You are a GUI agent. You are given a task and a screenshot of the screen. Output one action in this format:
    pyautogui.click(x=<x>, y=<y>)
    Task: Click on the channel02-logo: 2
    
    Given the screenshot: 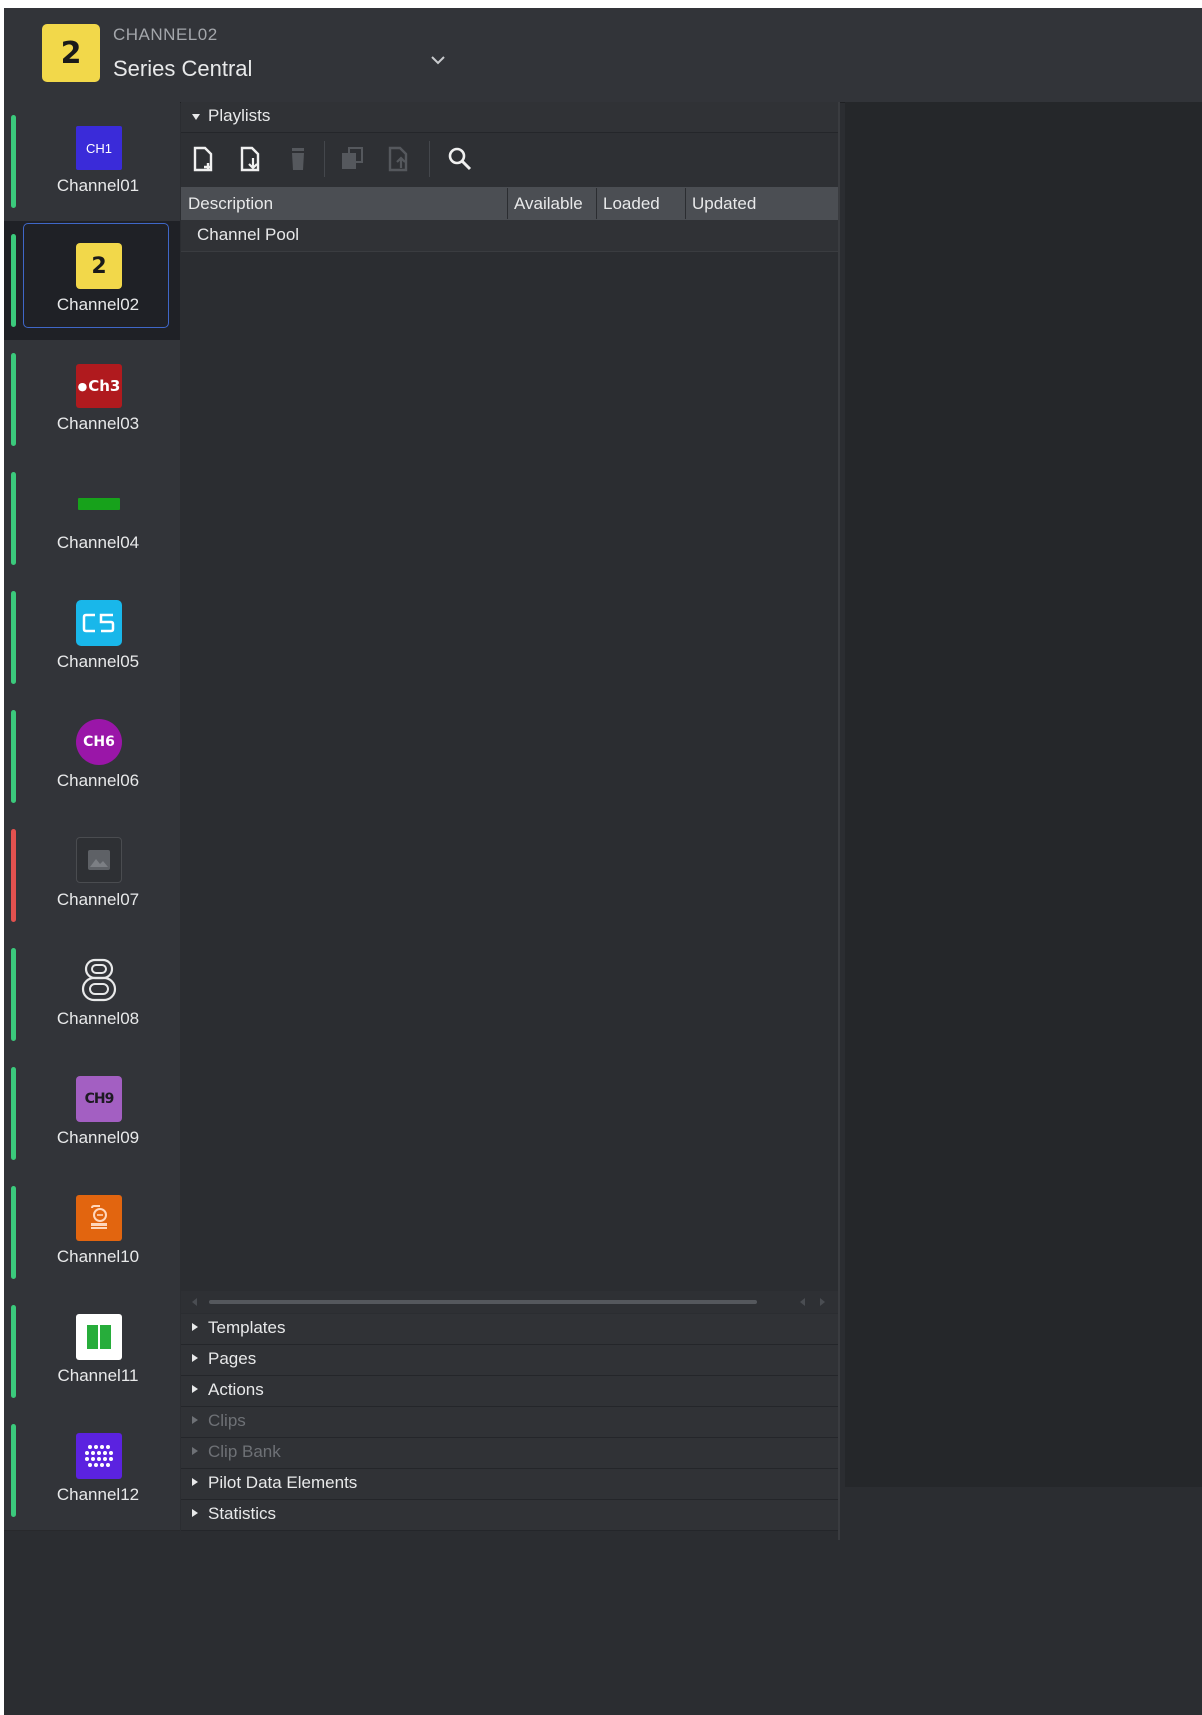 What is the action you would take?
    pyautogui.click(x=99, y=266)
    